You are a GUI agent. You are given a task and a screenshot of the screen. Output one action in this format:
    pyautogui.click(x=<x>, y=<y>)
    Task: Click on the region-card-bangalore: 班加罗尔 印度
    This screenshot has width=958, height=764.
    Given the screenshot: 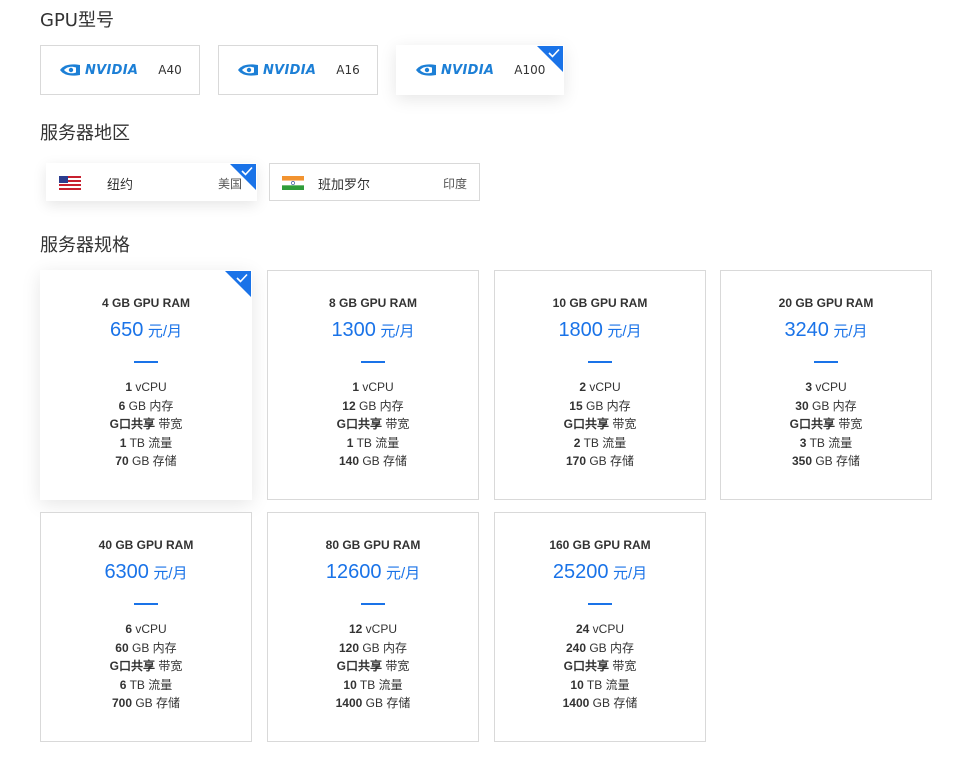 What is the action you would take?
    pyautogui.click(x=374, y=182)
    